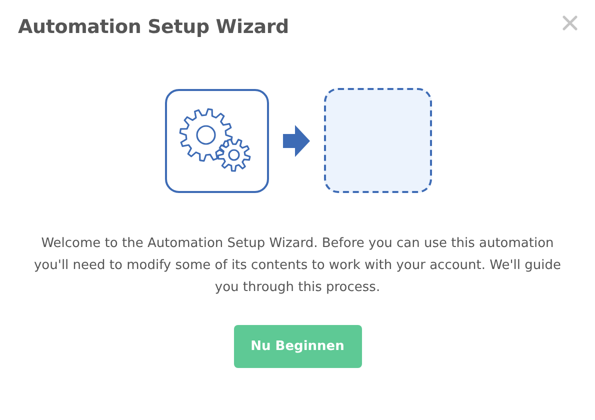 The width and height of the screenshot is (595, 420). I want to click on arrow-icon, so click(296, 140).